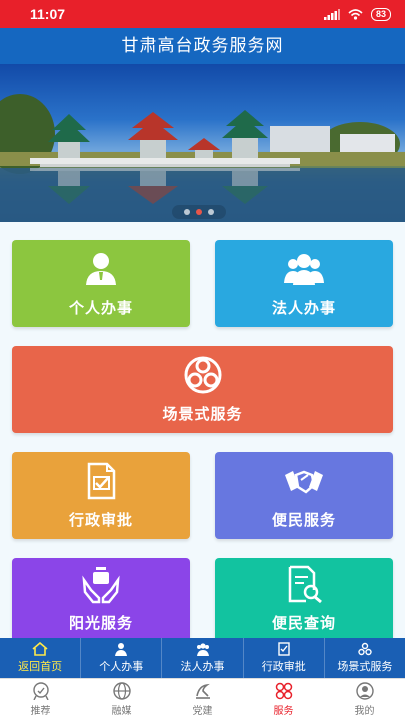  I want to click on carousel-dot-active, so click(199, 212).